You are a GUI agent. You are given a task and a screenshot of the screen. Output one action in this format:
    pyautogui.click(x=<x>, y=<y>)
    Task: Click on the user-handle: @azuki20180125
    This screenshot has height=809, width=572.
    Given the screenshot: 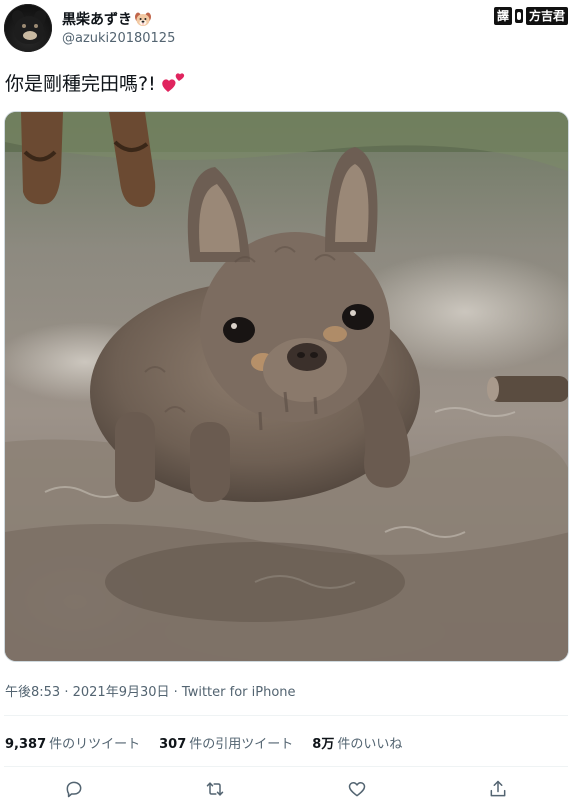 What is the action you would take?
    pyautogui.click(x=118, y=38)
    